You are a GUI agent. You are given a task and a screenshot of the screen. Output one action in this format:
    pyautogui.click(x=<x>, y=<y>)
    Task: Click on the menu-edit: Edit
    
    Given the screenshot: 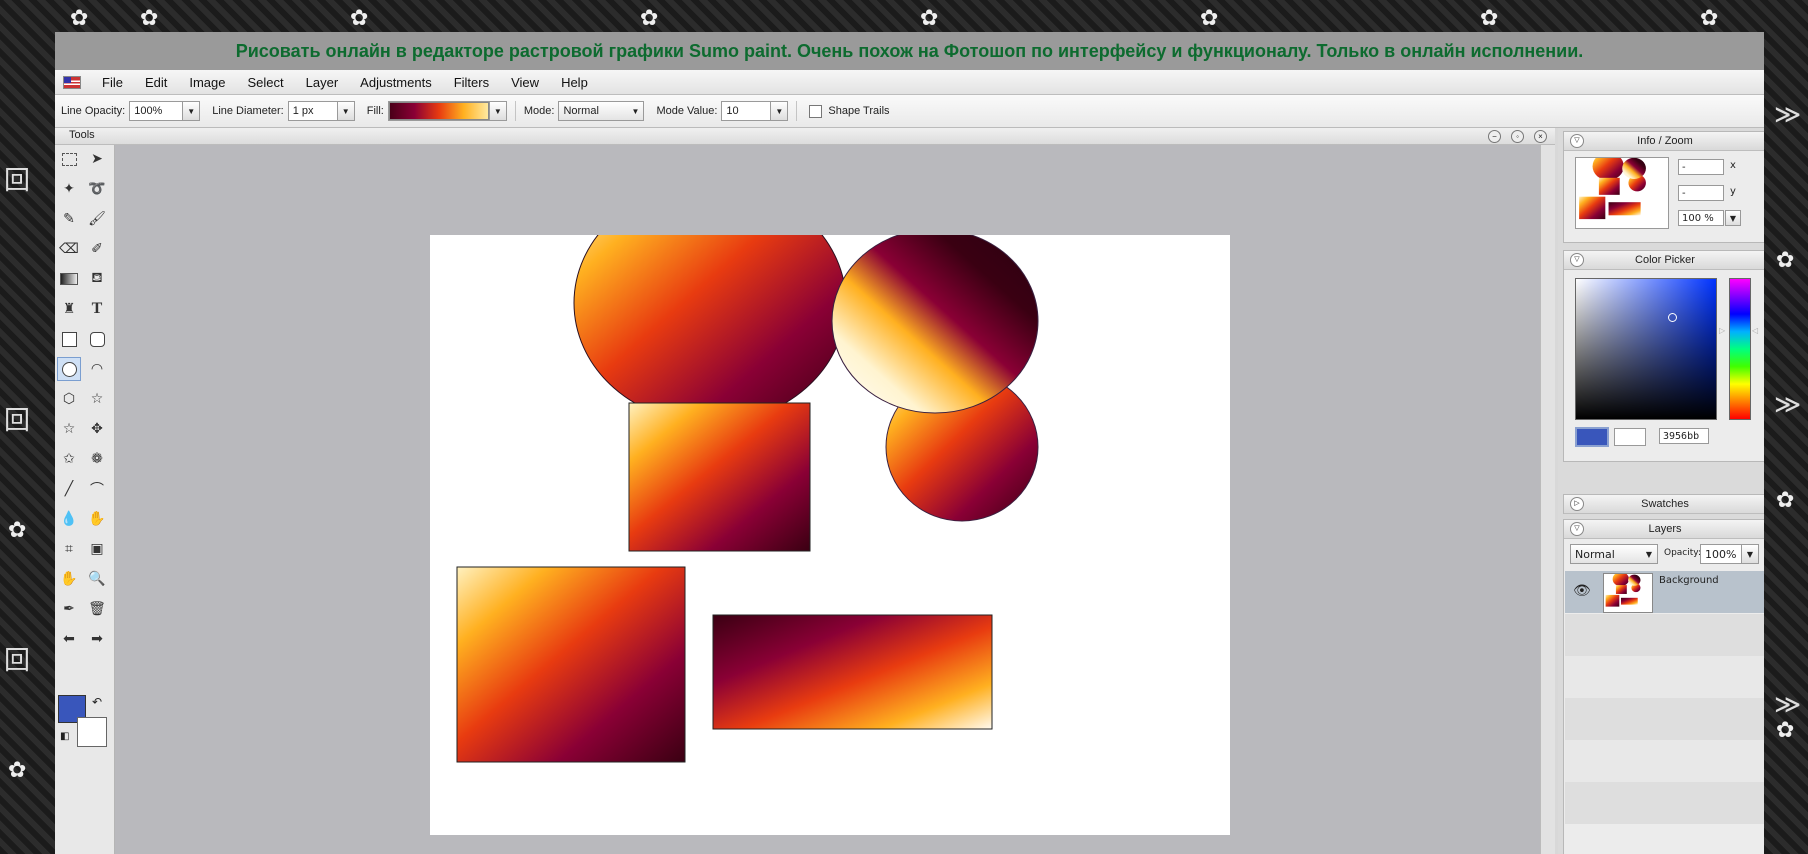 What is the action you would take?
    pyautogui.click(x=156, y=82)
    